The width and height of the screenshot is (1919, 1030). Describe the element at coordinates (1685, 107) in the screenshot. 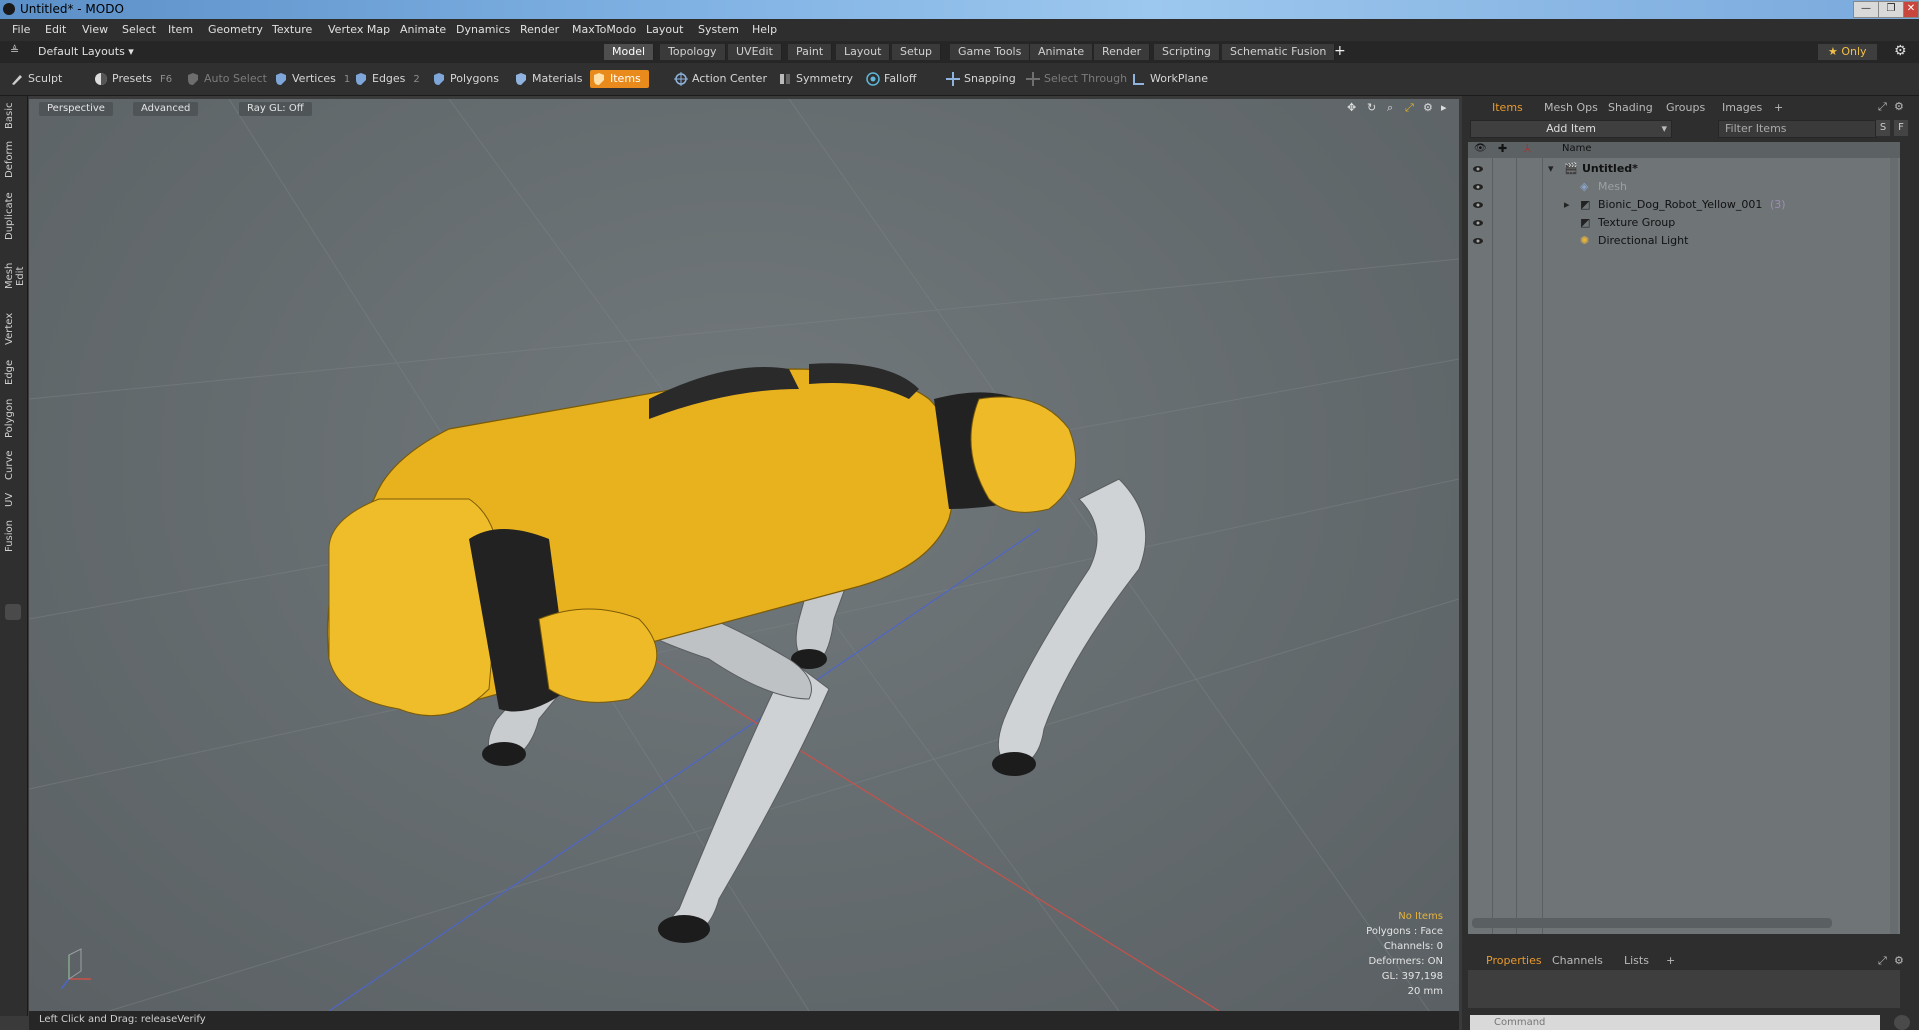

I see `tab-groups: Groups` at that location.